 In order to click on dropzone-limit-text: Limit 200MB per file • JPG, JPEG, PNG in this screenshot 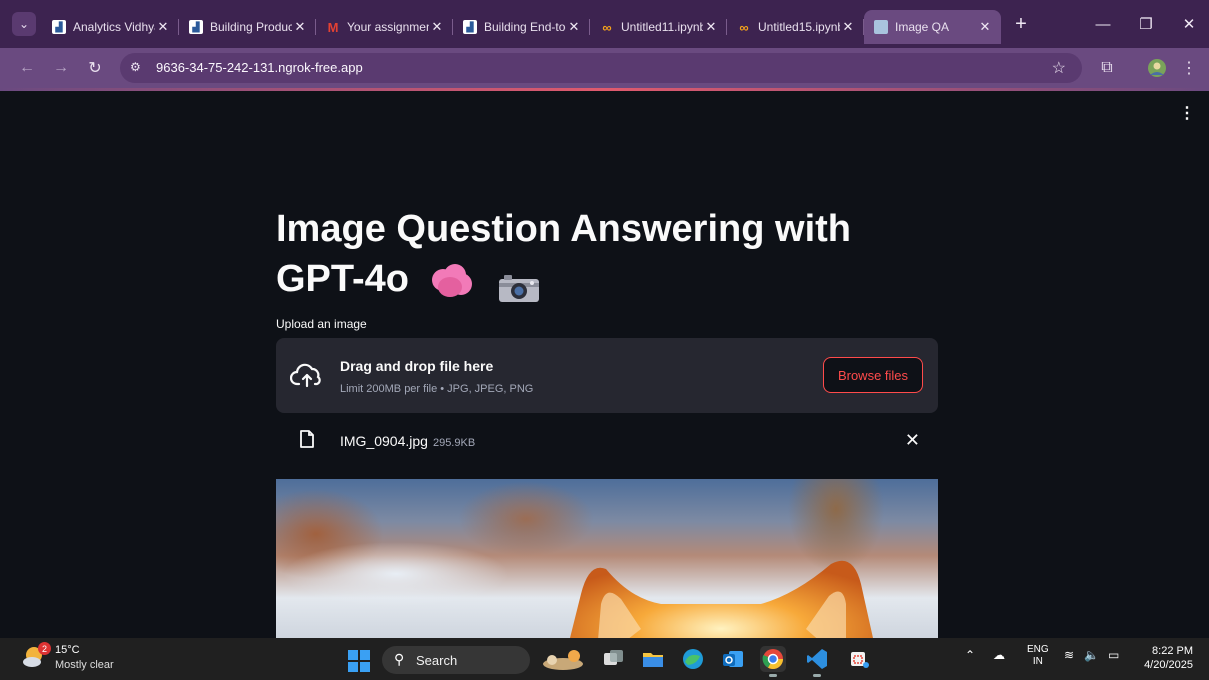, I will do `click(437, 389)`.